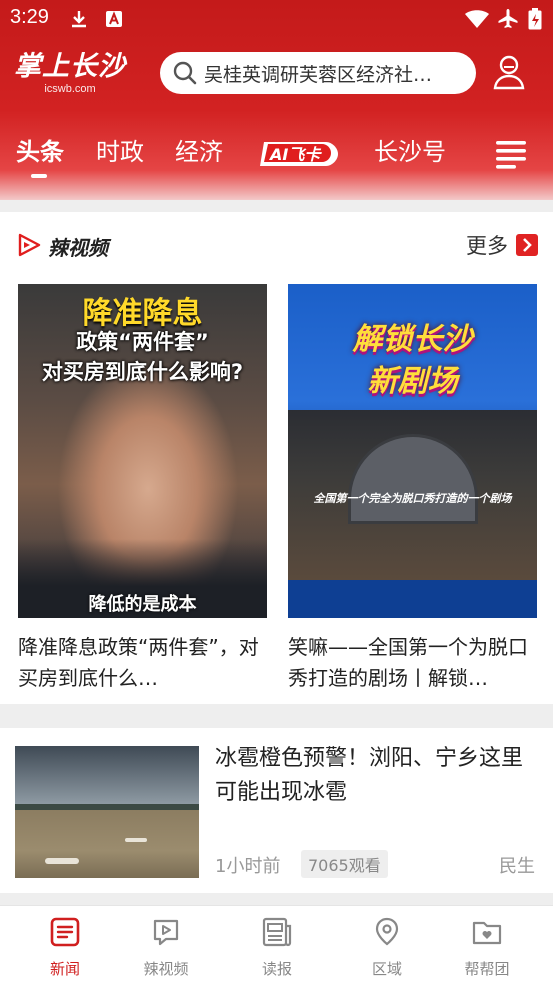 Image resolution: width=553 pixels, height=984 pixels. What do you see at coordinates (142, 342) in the screenshot?
I see `video-thumb-line1: 政策“两件套”` at bounding box center [142, 342].